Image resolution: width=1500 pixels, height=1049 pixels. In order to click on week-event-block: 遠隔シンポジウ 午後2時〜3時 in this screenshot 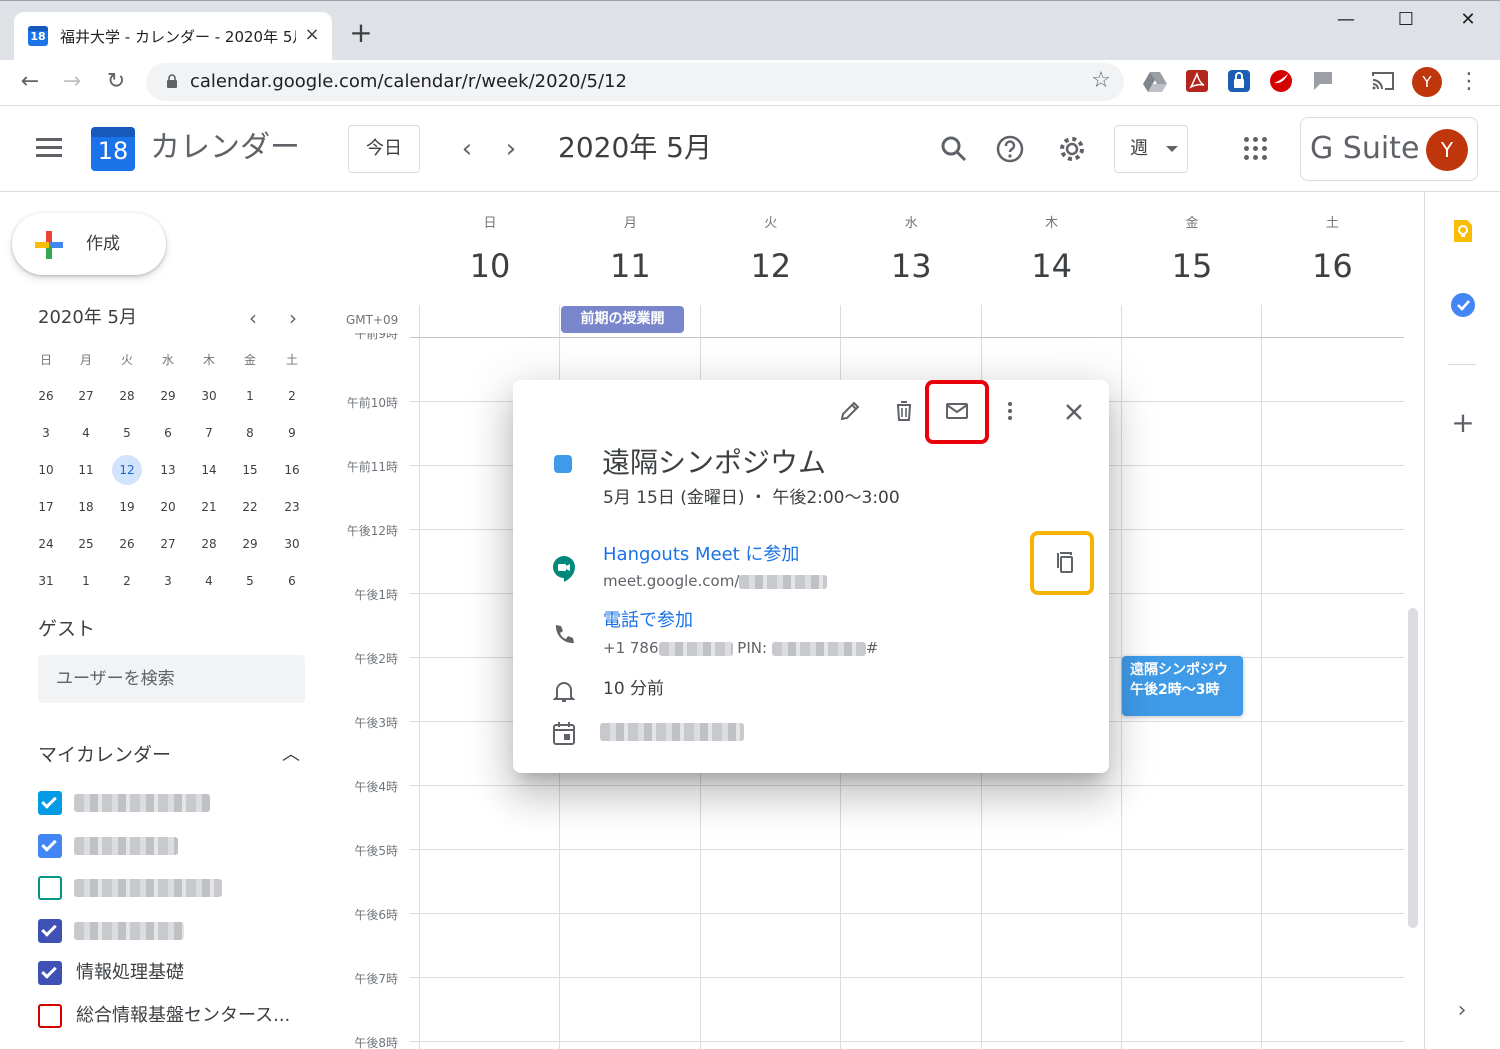, I will do `click(1182, 686)`.